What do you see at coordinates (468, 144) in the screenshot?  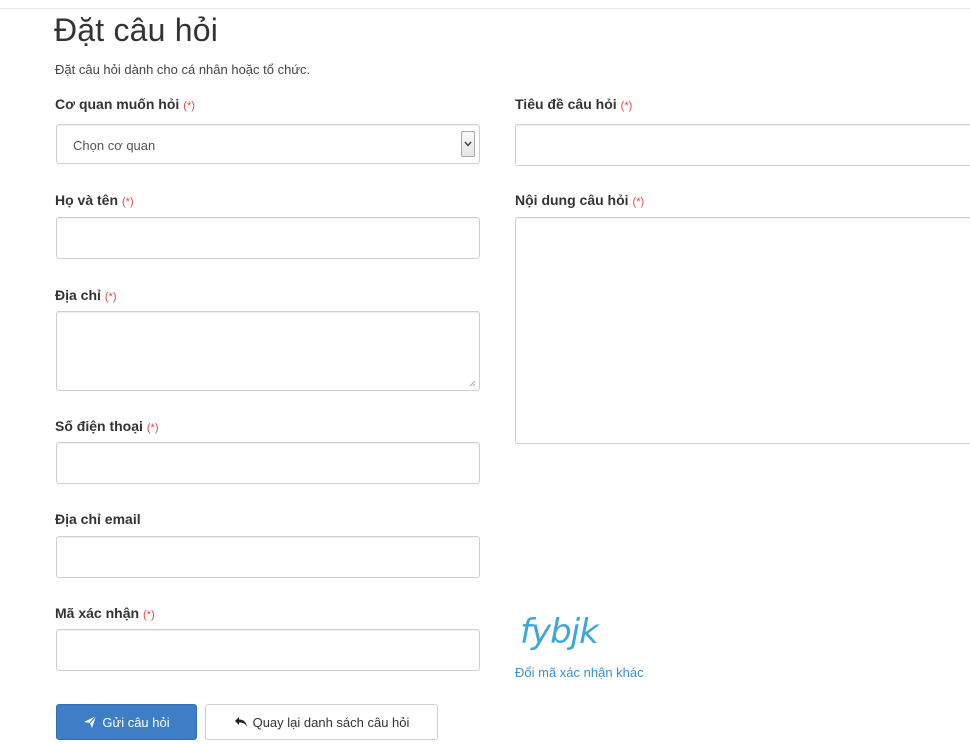 I see `chevron-down-icon` at bounding box center [468, 144].